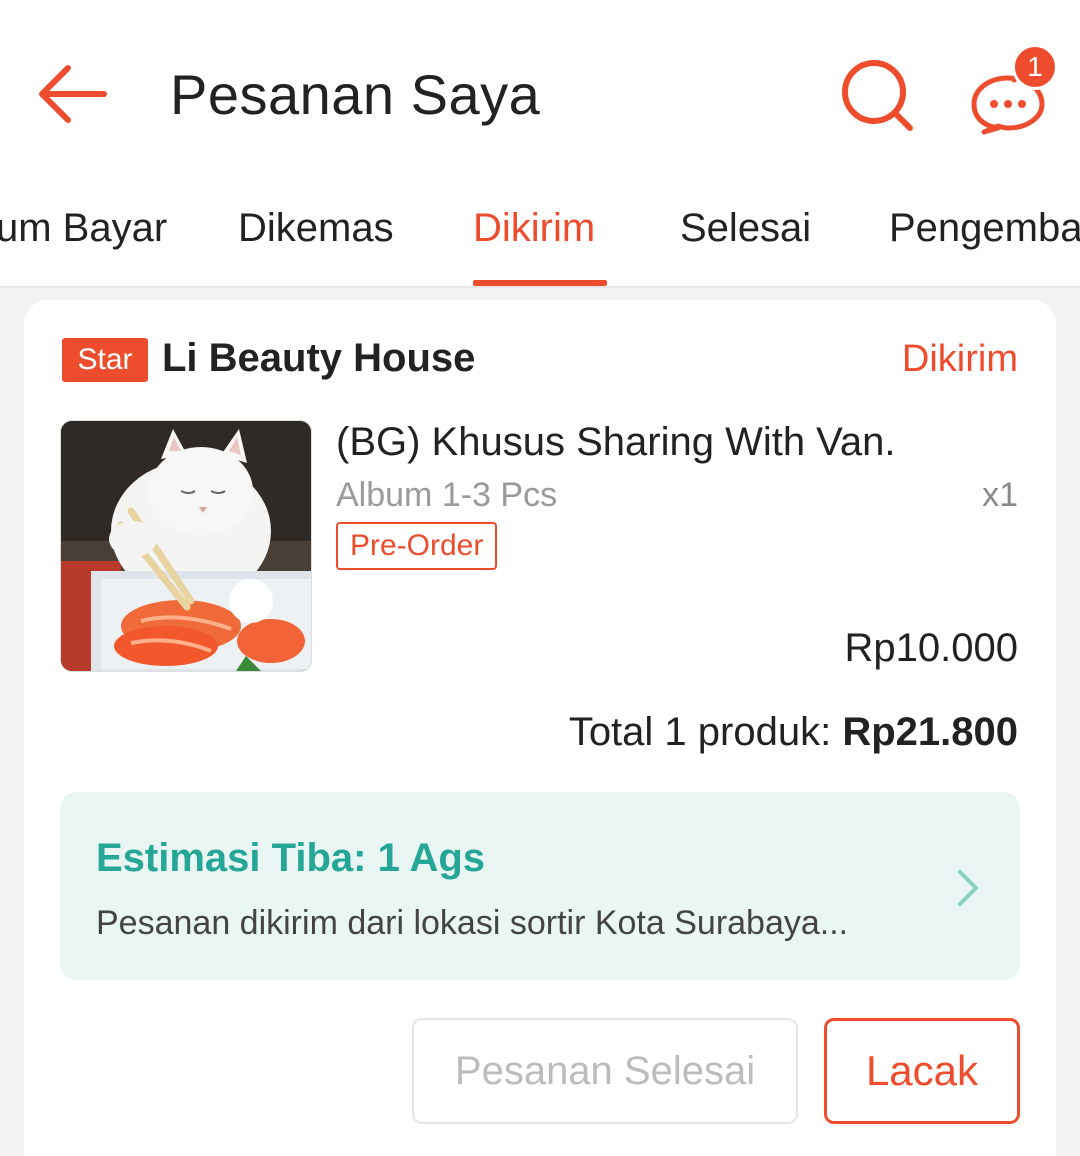  What do you see at coordinates (83, 228) in the screenshot?
I see `tab-belum-bayar: um Bayar` at bounding box center [83, 228].